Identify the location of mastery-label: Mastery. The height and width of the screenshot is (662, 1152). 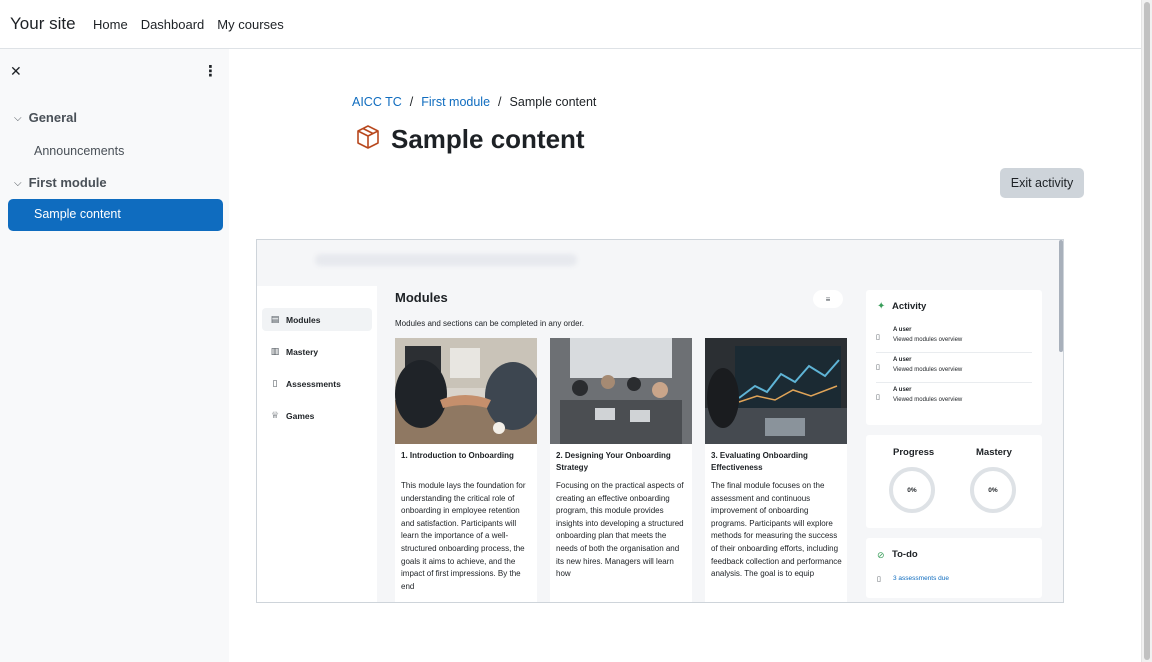
(994, 452).